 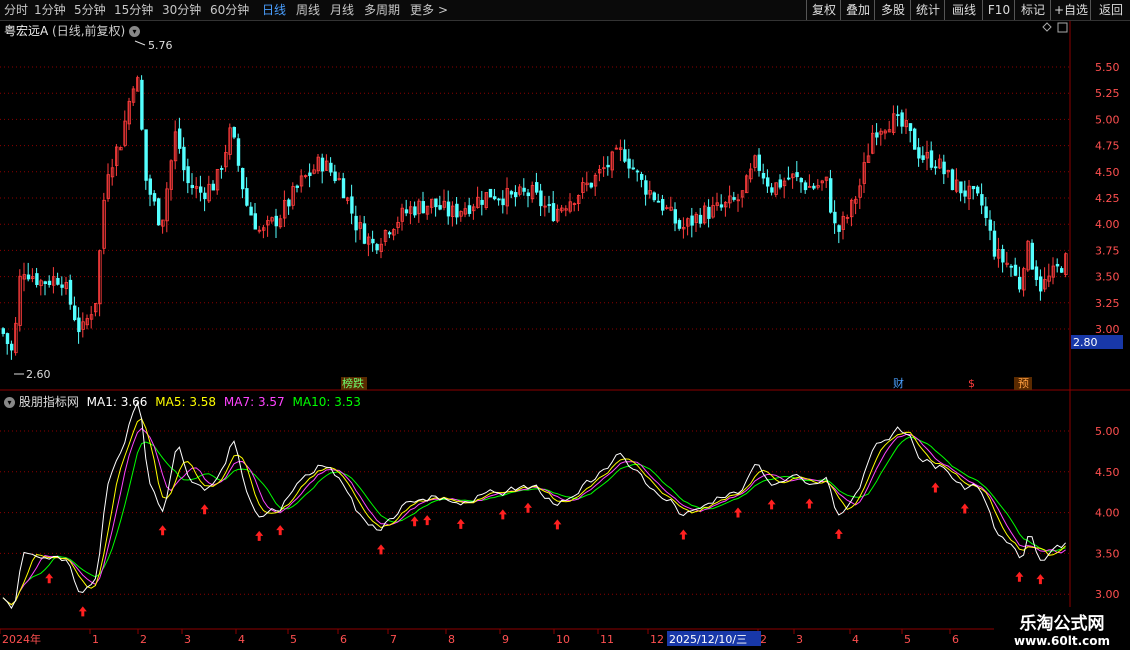 What do you see at coordinates (799, 639) in the screenshot?
I see `time-label: 3` at bounding box center [799, 639].